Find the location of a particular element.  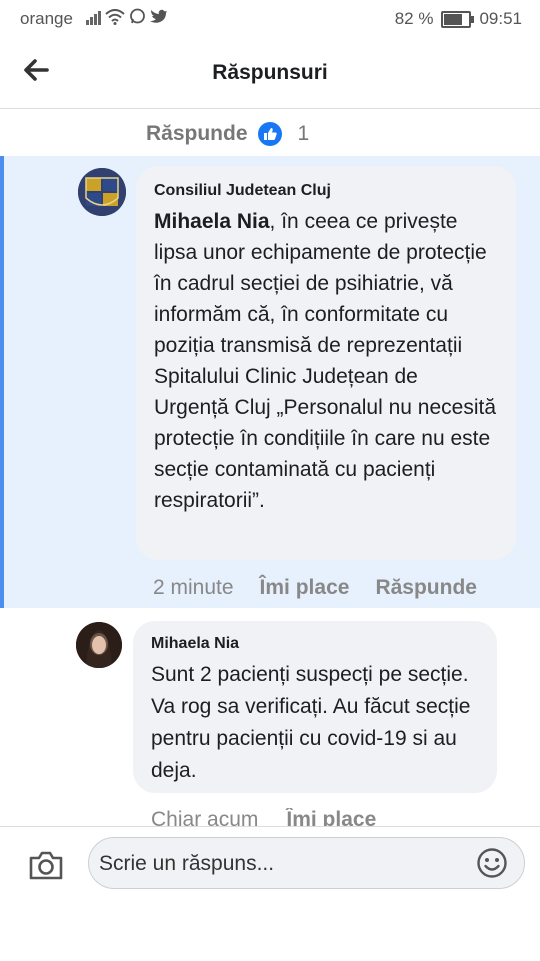

battery-percent: 82 % is located at coordinates (414, 18).